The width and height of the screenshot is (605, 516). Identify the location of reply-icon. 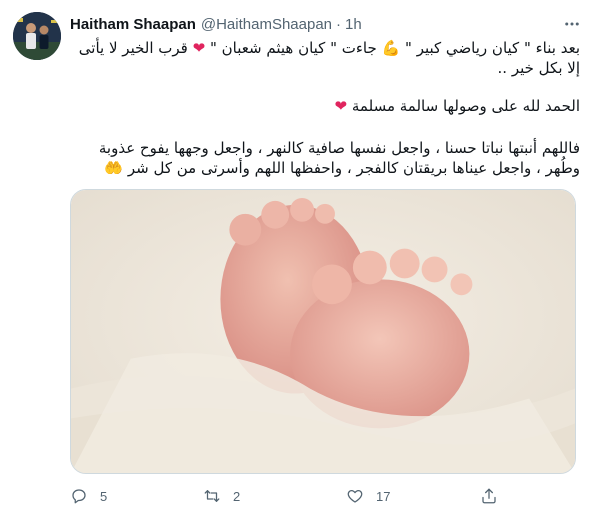
(79, 496).